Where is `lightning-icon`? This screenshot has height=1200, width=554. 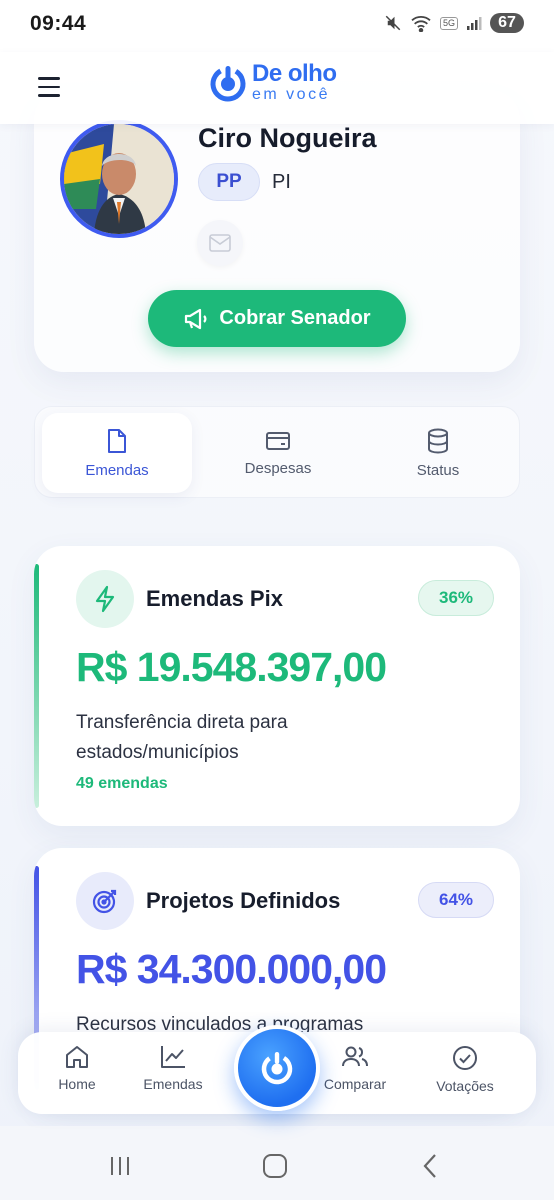 lightning-icon is located at coordinates (105, 599).